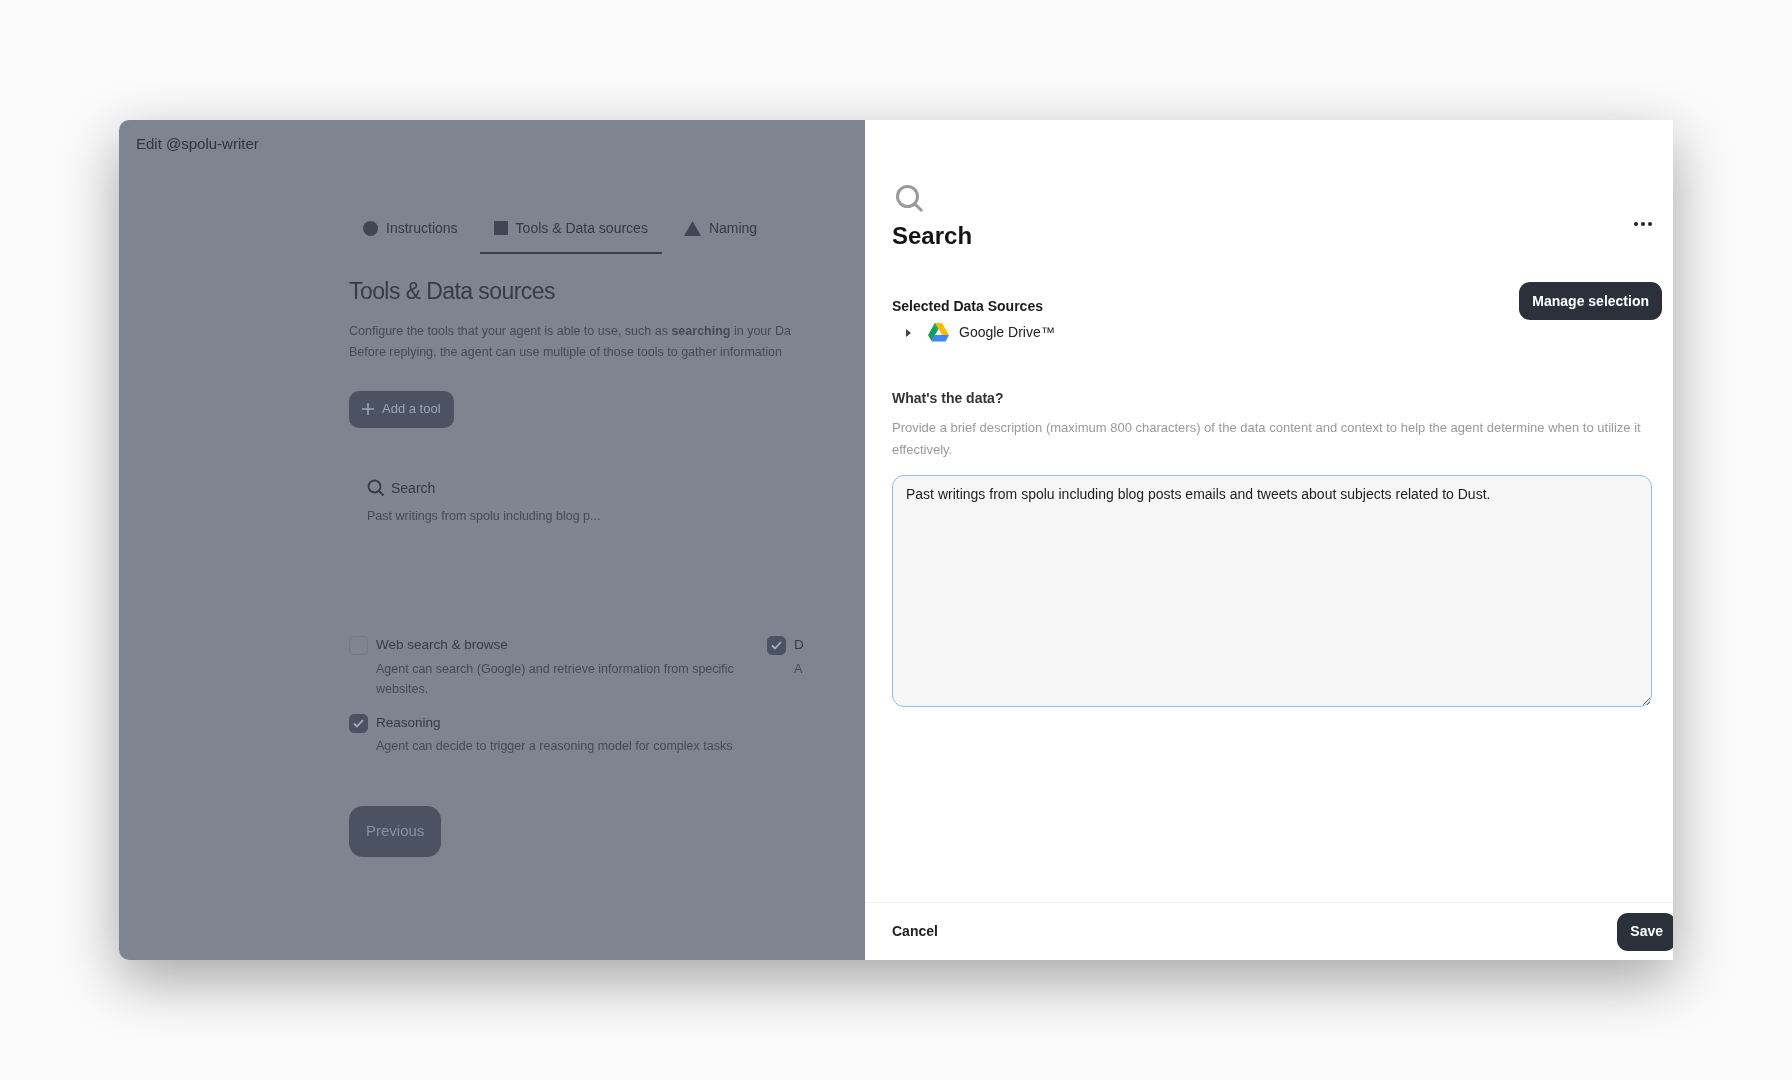 The image size is (1792, 1080). Describe the element at coordinates (938, 332) in the screenshot. I see `drive-icon` at that location.